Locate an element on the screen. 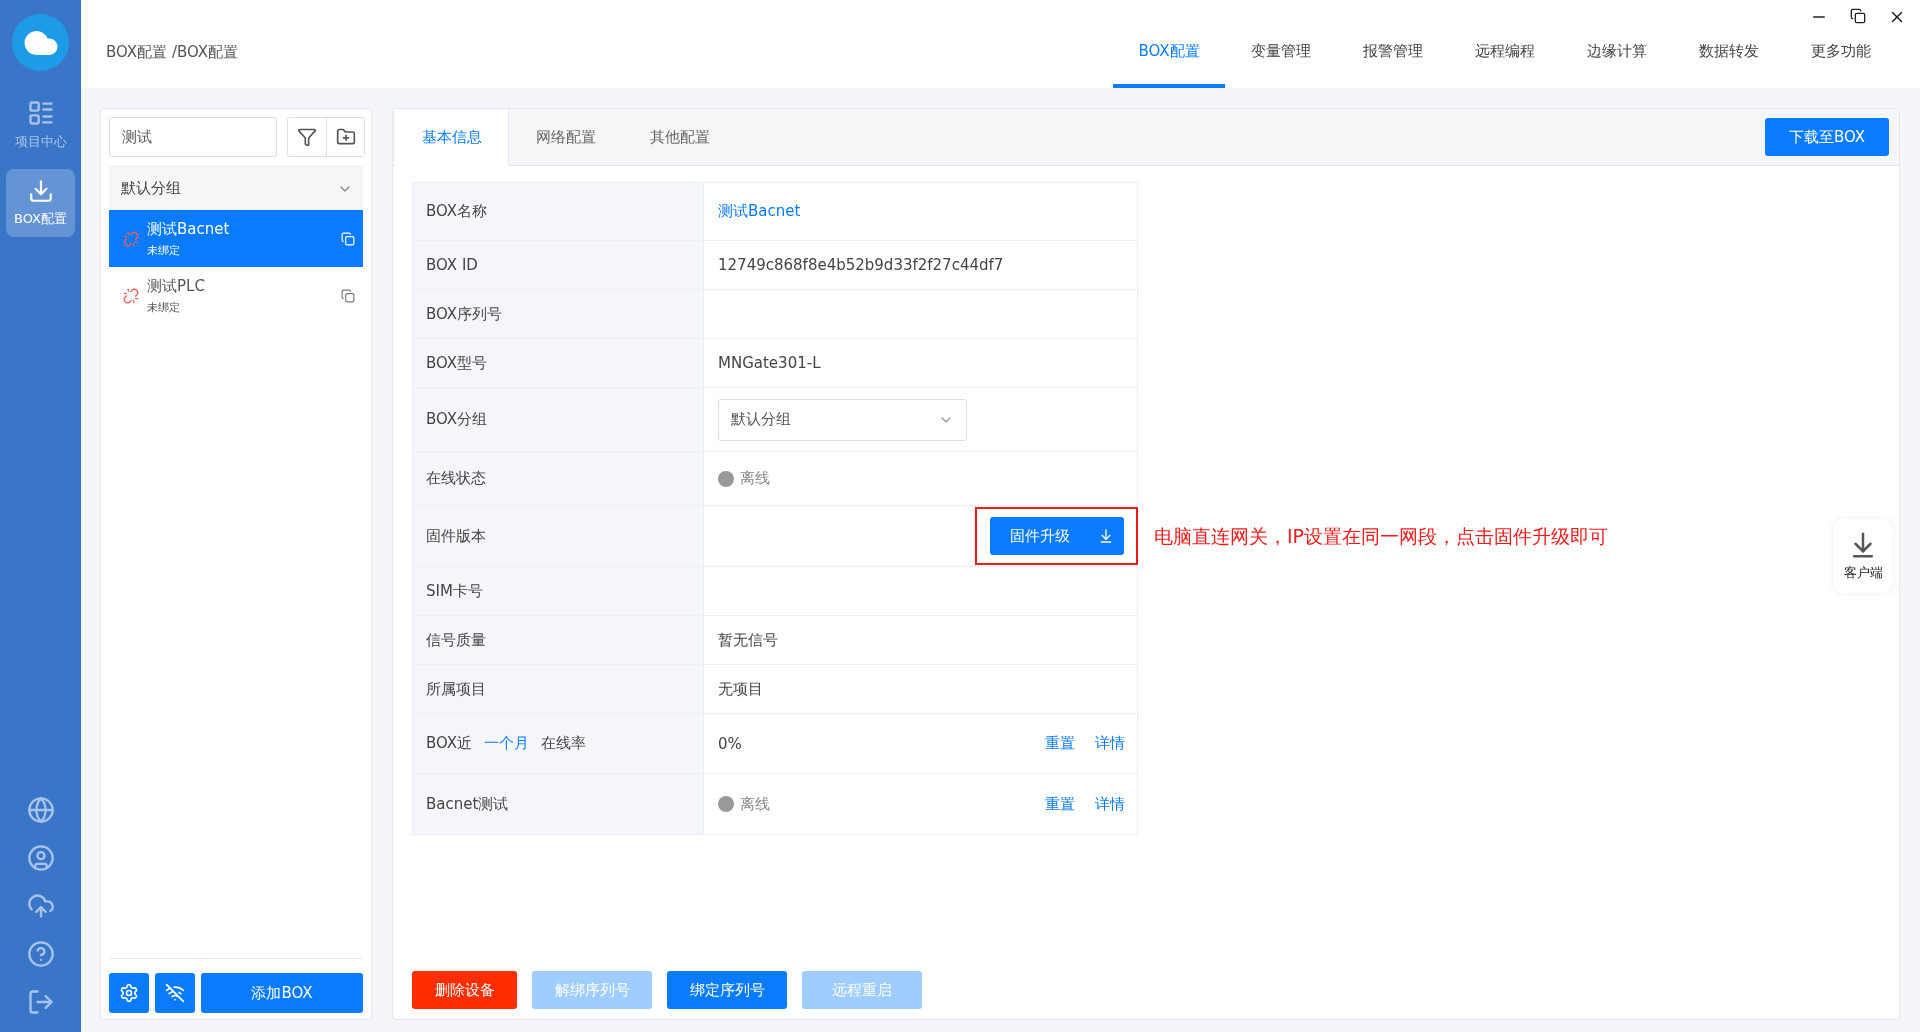 This screenshot has height=1032, width=1920. exit-icon is located at coordinates (40, 1002).